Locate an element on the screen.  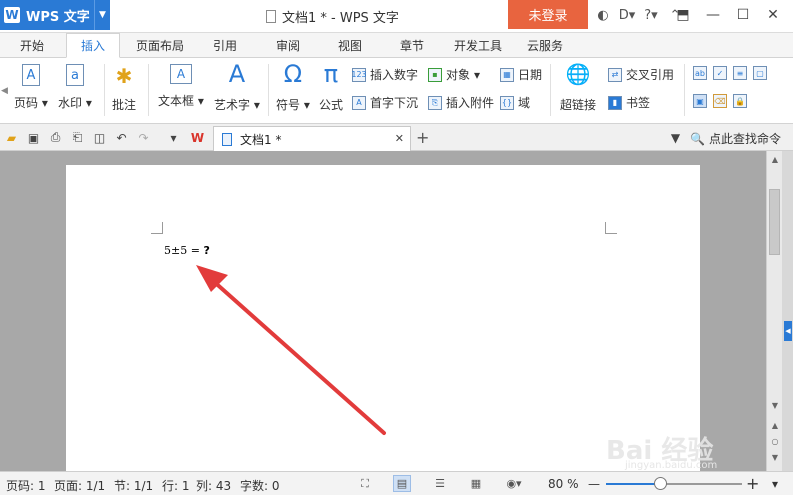
form-controls-row-1: ab ✓ ≡ ▢ is located at coordinates (730, 73).